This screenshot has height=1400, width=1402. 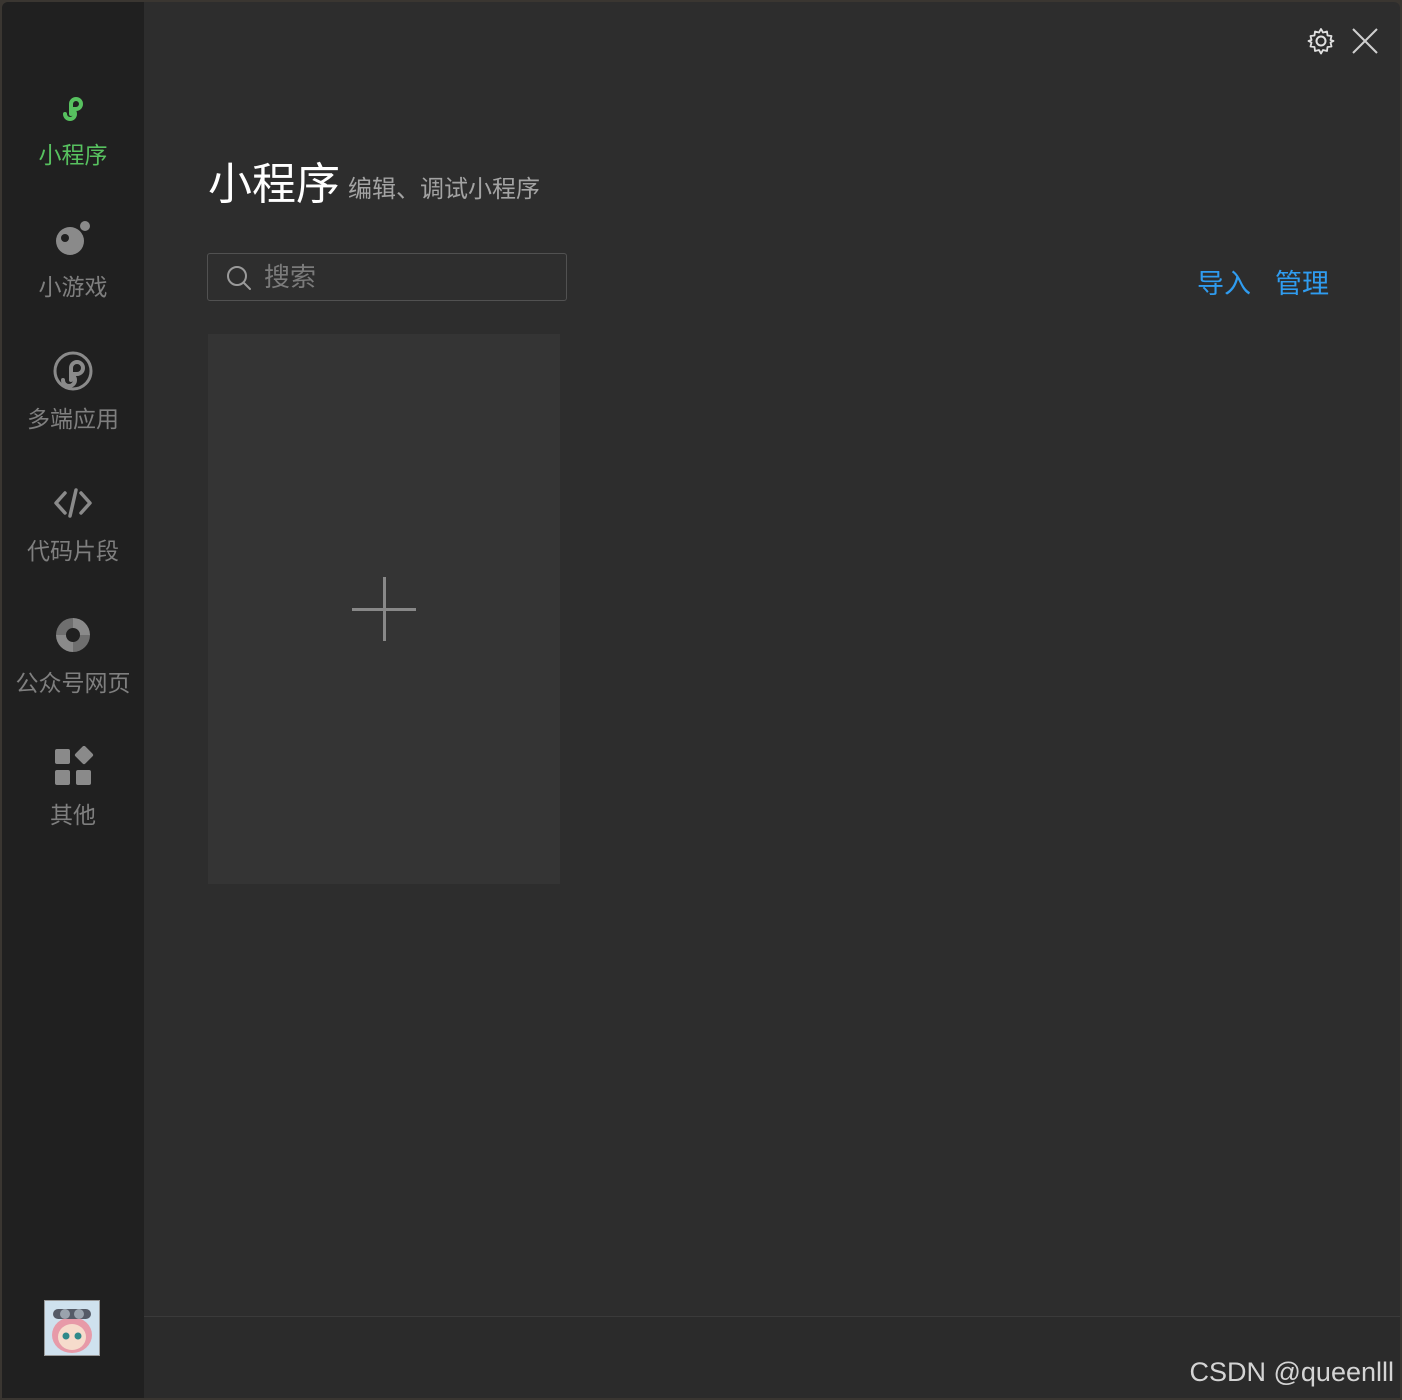 I want to click on sidebar-item-label: 小程序, so click(x=73, y=156).